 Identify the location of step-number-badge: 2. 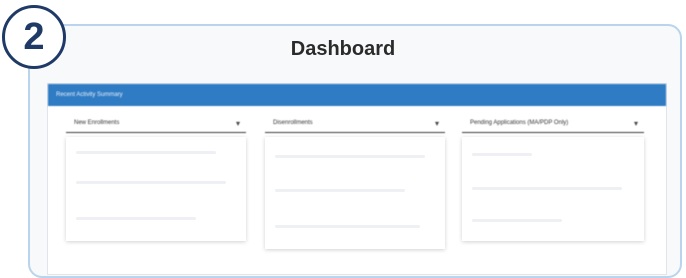
(34, 37).